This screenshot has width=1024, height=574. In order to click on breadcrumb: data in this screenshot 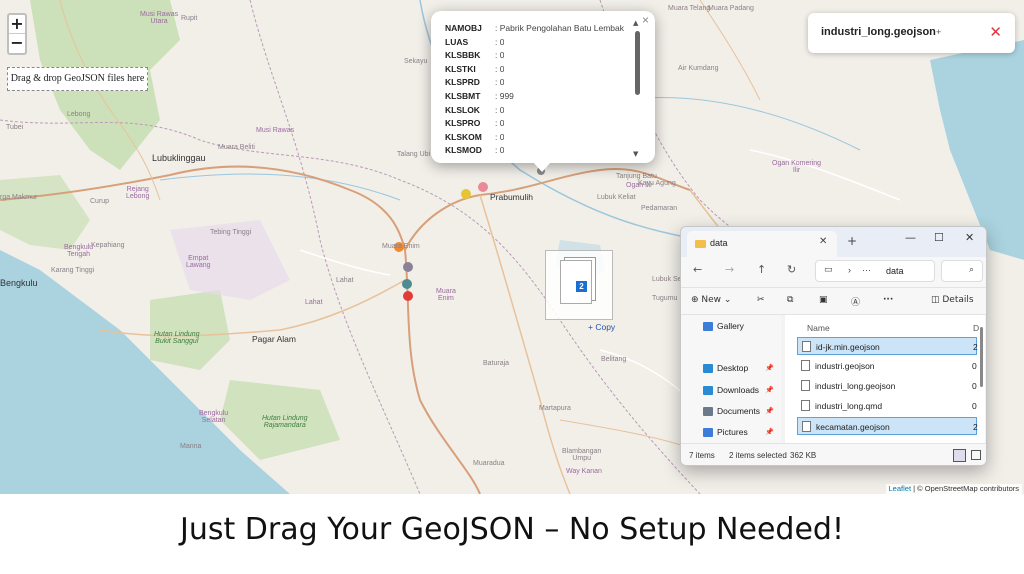, I will do `click(895, 271)`.